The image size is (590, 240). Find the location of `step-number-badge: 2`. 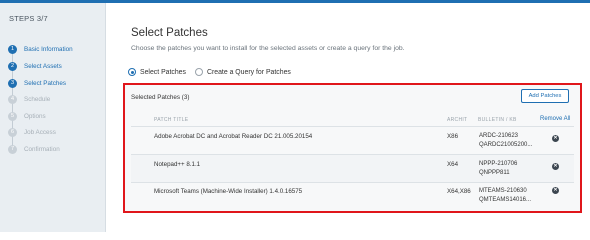

step-number-badge: 2 is located at coordinates (12, 66).